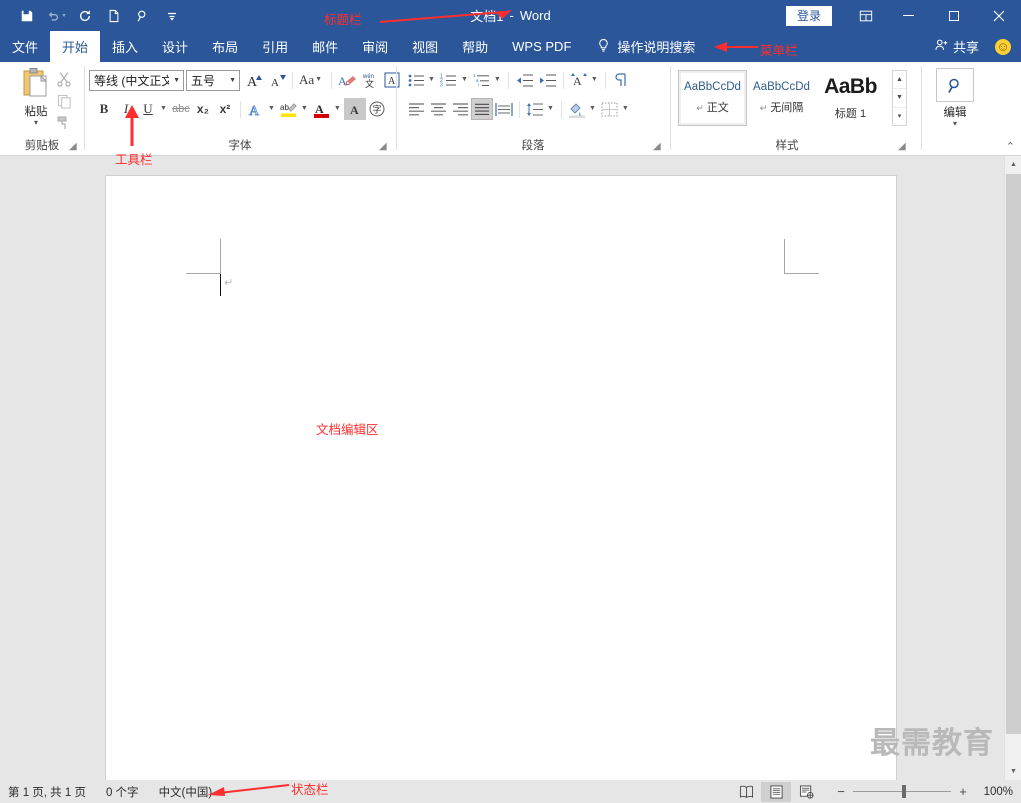  What do you see at coordinates (164, 109) in the screenshot?
I see `underline-caret-icon: ▼` at bounding box center [164, 109].